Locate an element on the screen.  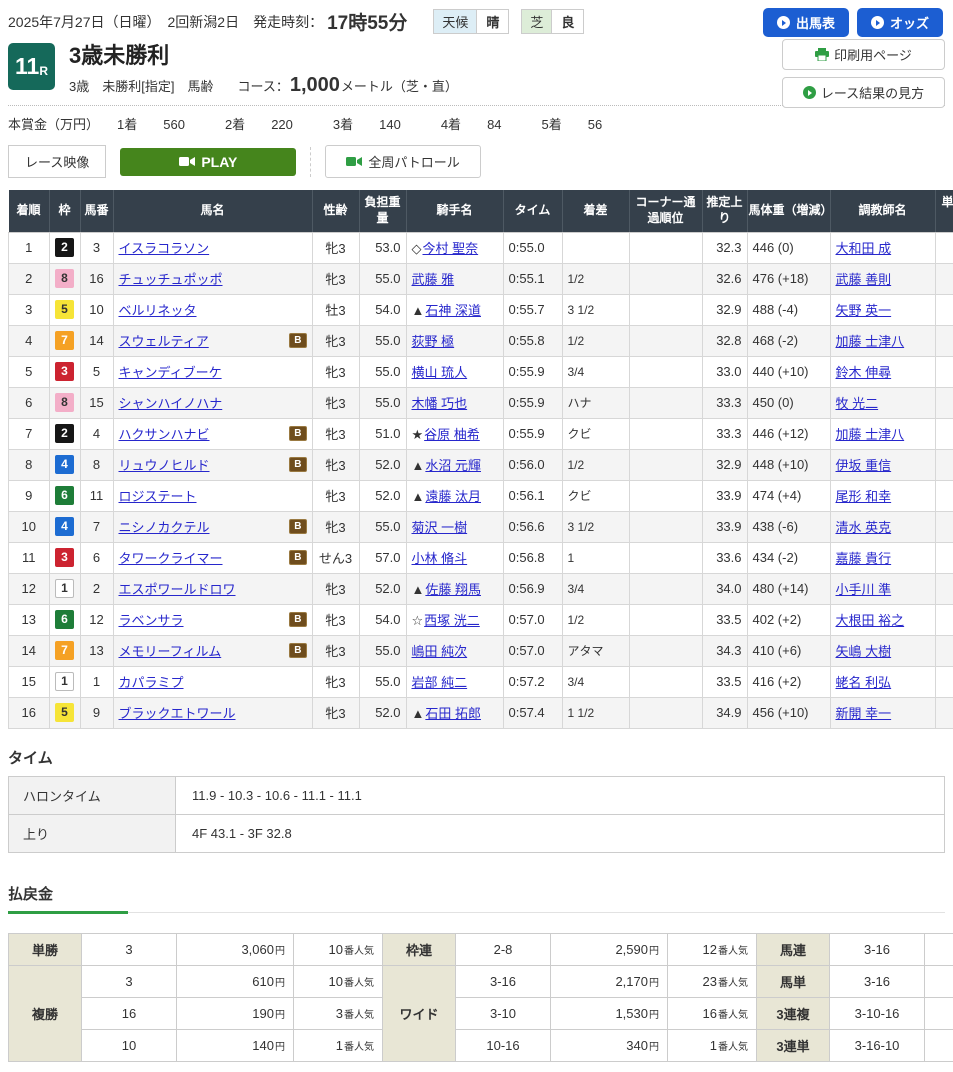
horse-weight: 476 (+18) is located at coordinates (788, 278).